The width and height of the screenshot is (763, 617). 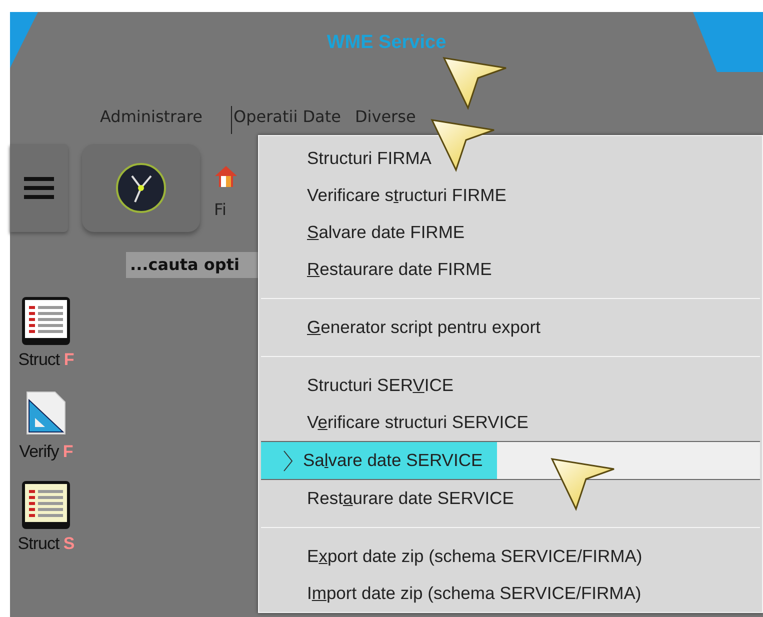 I want to click on menu-item: Import date zip (schema SERVICE/FIRMA), so click(x=510, y=593).